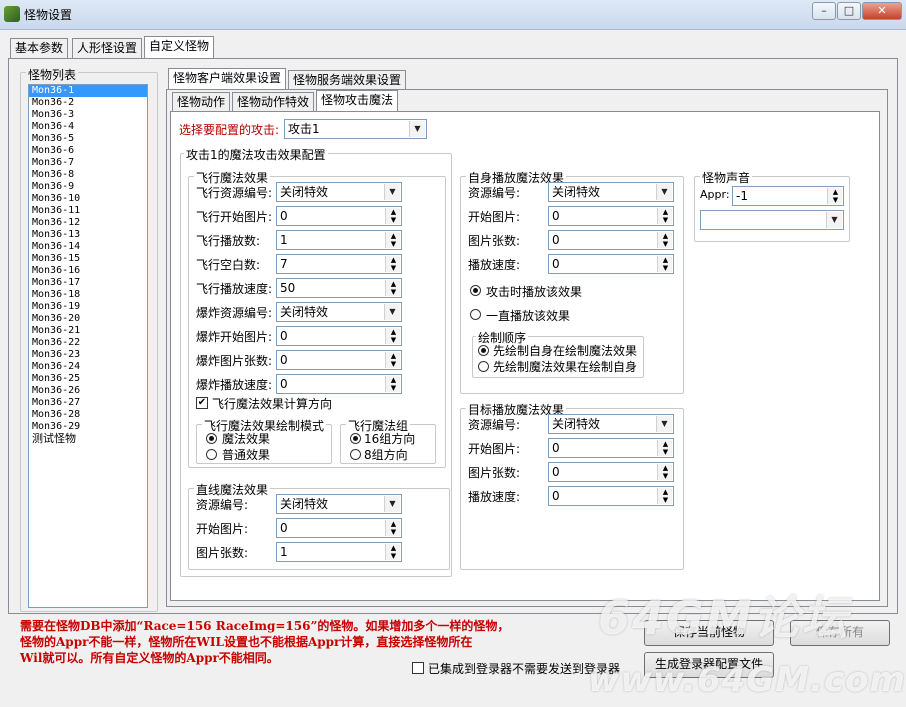  What do you see at coordinates (88, 175) in the screenshot?
I see `monster-list-item: Mon36-8` at bounding box center [88, 175].